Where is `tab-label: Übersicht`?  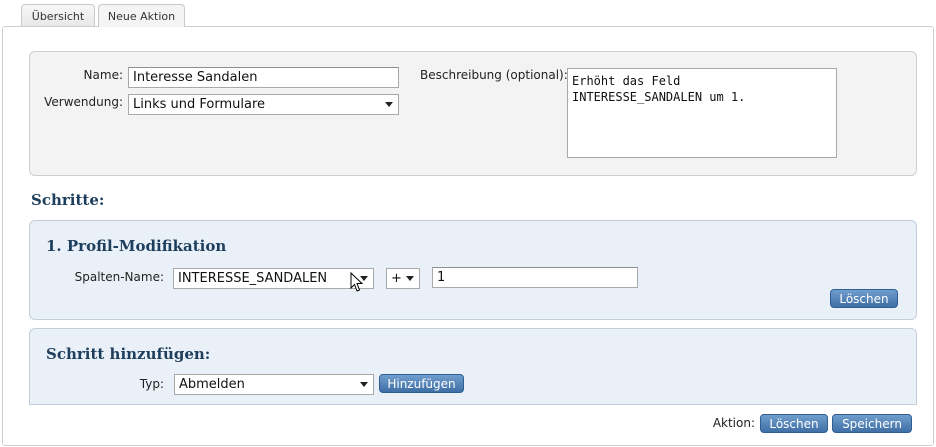 tab-label: Übersicht is located at coordinates (58, 16).